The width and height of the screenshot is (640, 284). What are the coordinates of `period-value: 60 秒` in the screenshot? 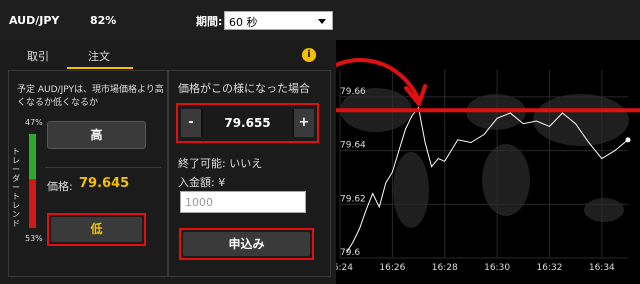 It's located at (243, 22).